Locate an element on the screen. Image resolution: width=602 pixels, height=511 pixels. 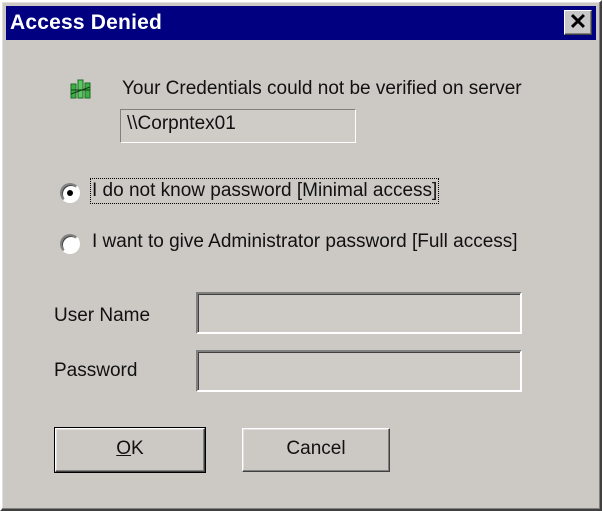
server-name-field: \\Corpntex01 is located at coordinates (238, 126).